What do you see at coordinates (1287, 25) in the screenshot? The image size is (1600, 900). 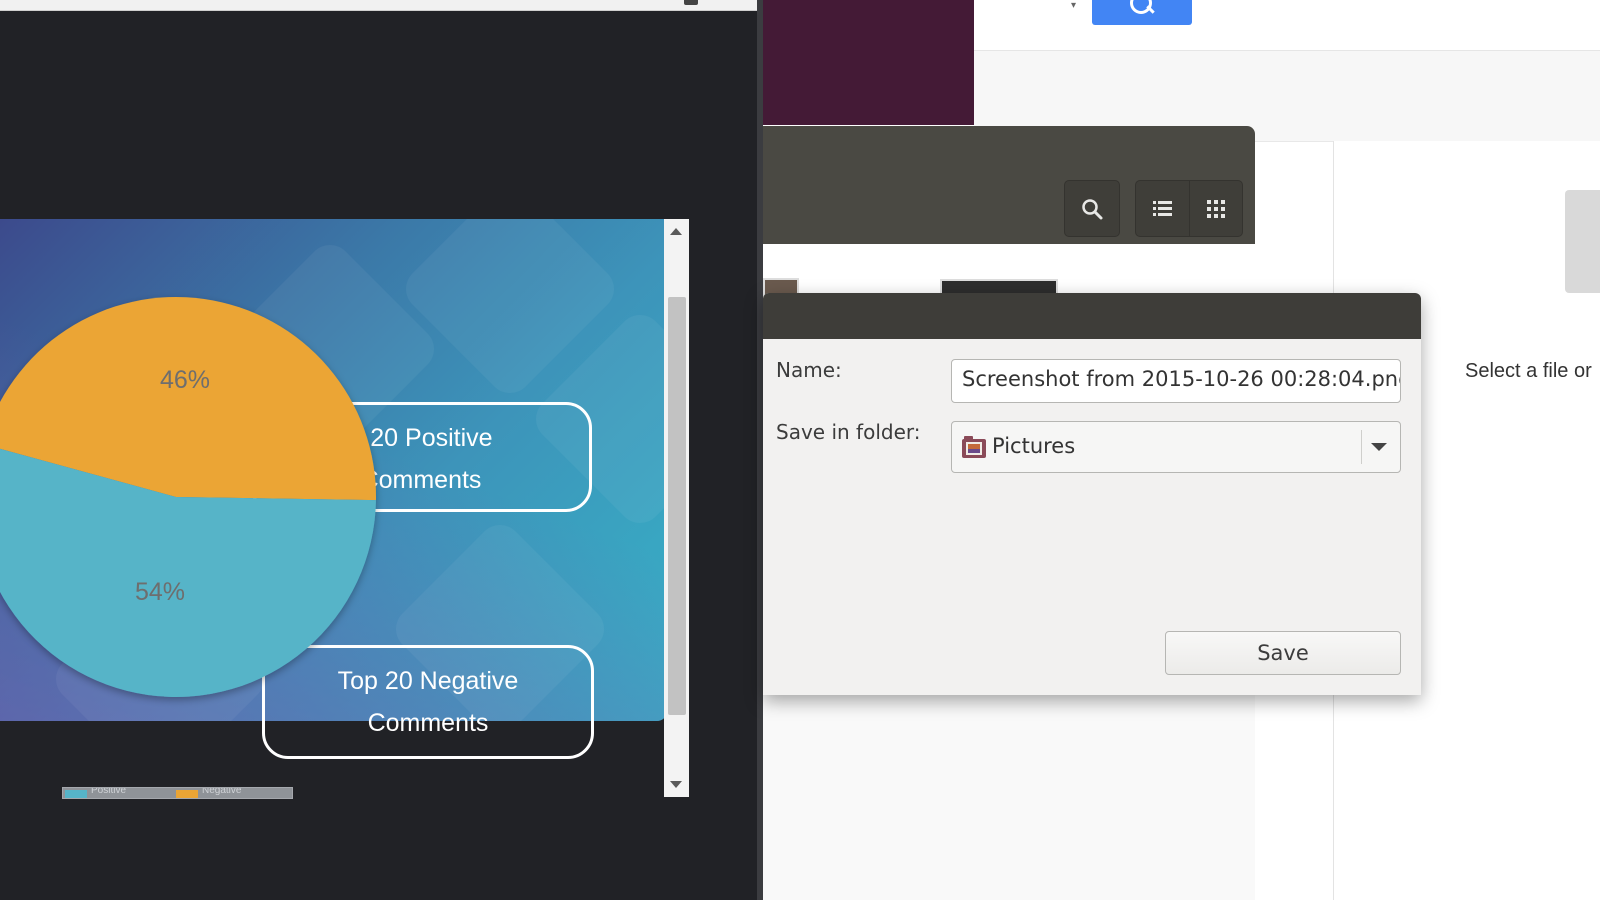 I see `web-search-bar` at bounding box center [1287, 25].